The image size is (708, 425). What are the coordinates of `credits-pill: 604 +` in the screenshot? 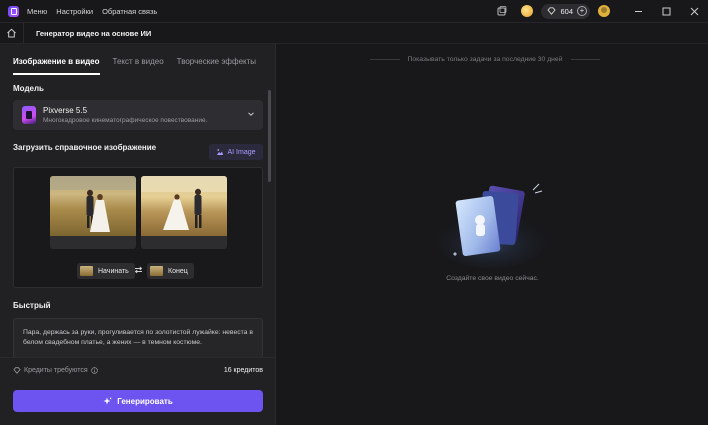 It's located at (565, 11).